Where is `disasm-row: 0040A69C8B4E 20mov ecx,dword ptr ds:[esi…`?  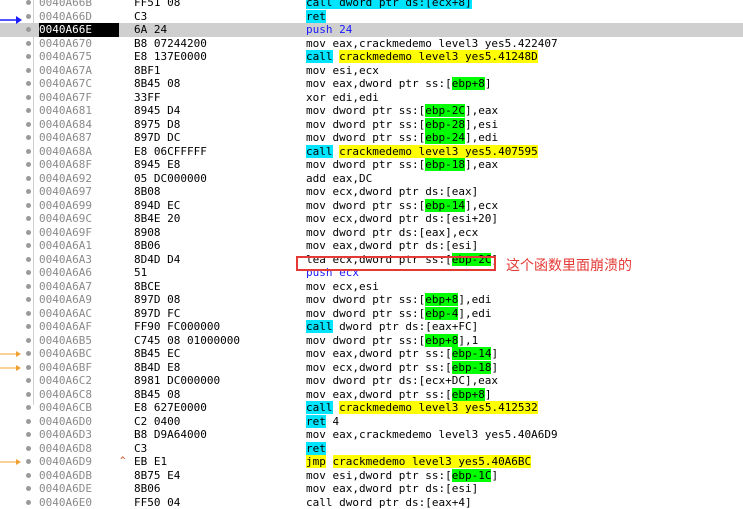 disasm-row: 0040A69C8B4E 20mov ecx,dword ptr ds:[esi… is located at coordinates (371, 219).